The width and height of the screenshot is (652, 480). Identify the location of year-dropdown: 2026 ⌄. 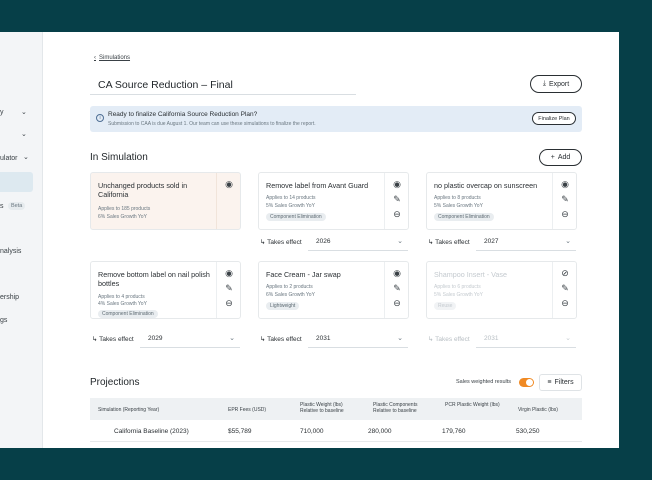
(358, 242).